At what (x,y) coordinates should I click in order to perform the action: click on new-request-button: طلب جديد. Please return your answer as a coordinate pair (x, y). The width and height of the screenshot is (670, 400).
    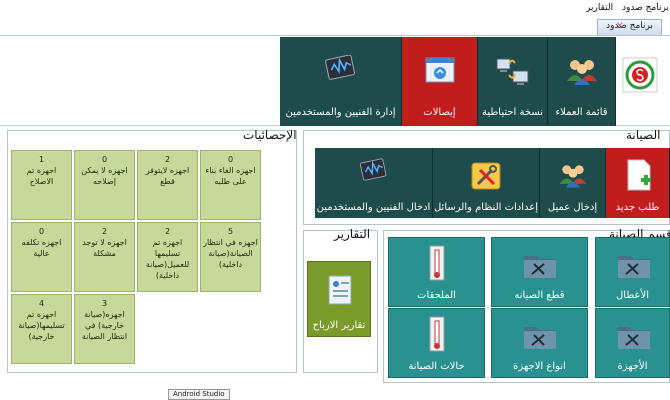
    Looking at the image, I should click on (638, 183).